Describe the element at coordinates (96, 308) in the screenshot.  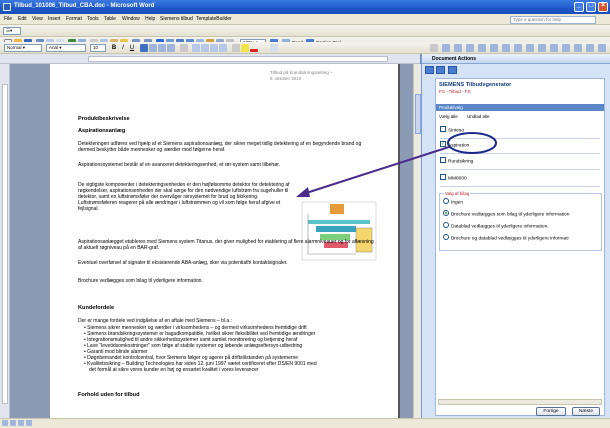
I see `heading-benefits: Kundefordele` at that location.